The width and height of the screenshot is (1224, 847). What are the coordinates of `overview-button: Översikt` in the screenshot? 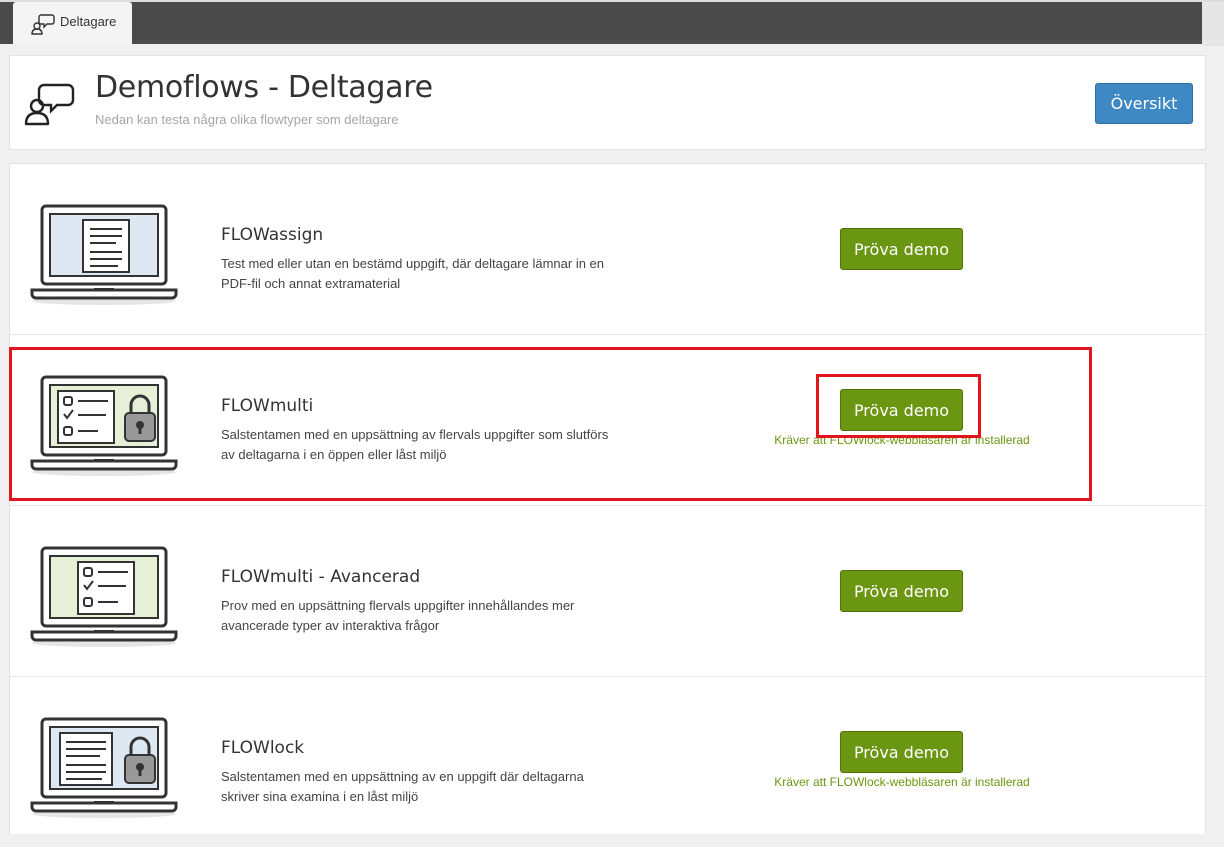 It's located at (1144, 103).